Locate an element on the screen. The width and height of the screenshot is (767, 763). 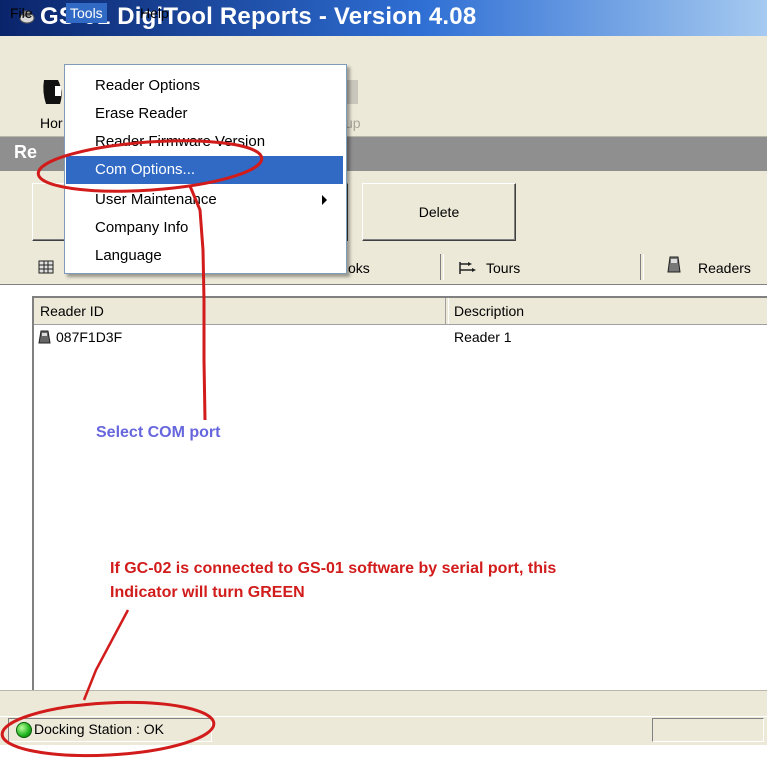
annotation-select-com: Select COM port is located at coordinates (158, 432).